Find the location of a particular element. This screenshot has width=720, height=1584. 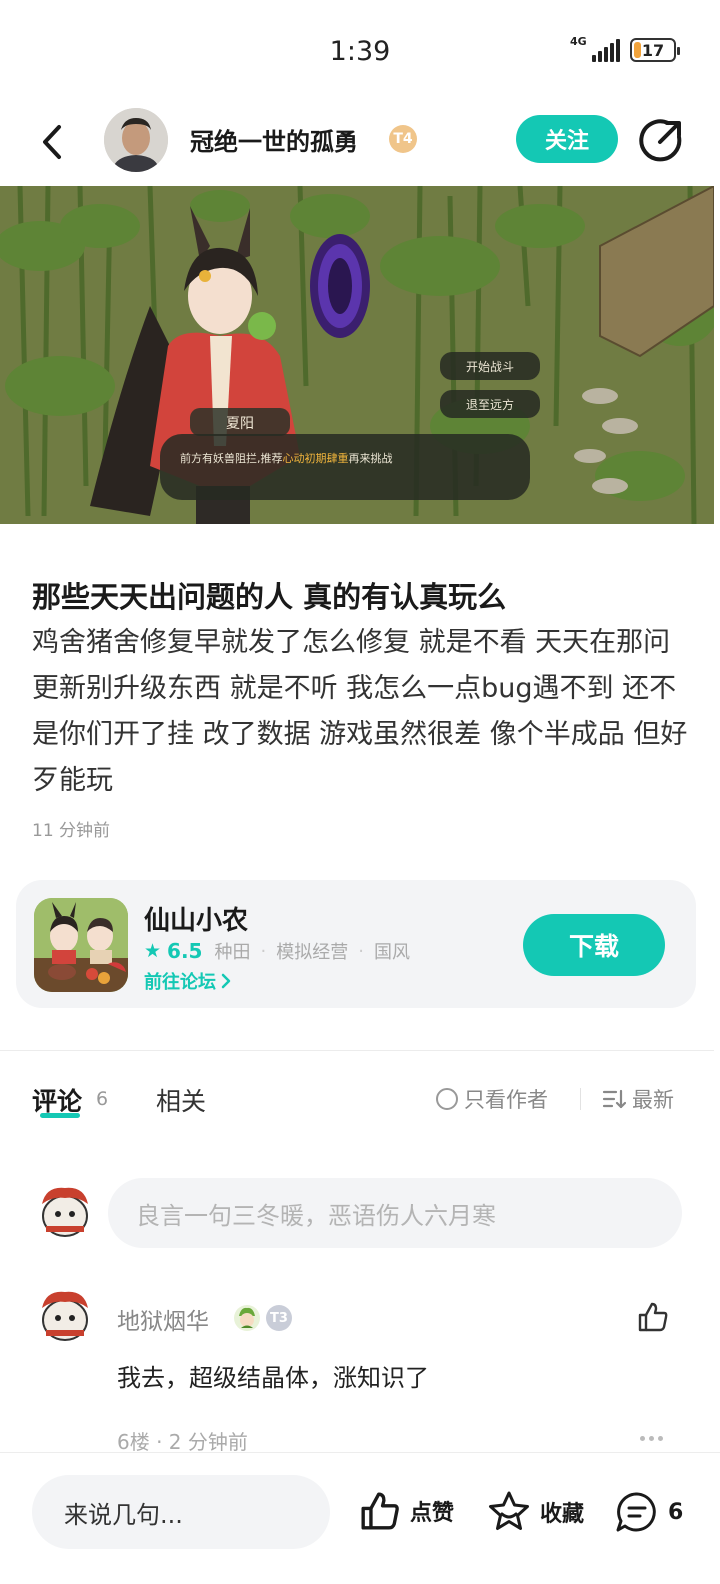

game-meta: ★ 6.5 种田 · 模拟经营 · 国风 is located at coordinates (277, 951).